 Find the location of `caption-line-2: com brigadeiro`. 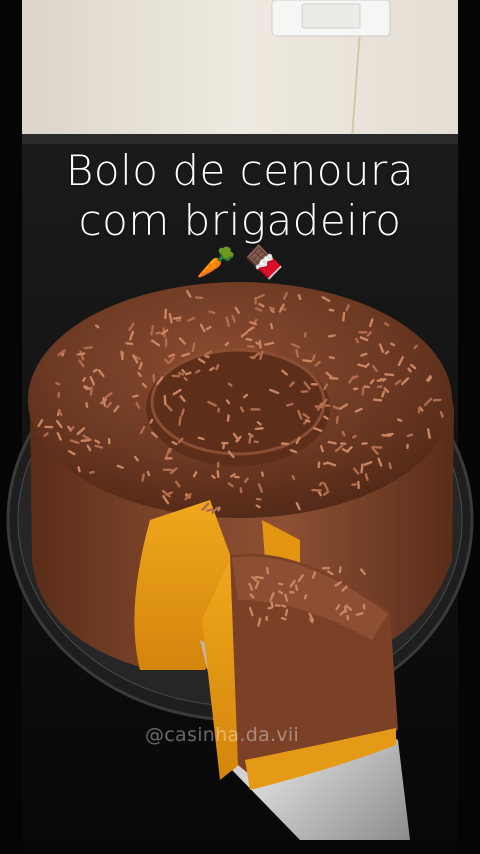

caption-line-2: com brigadeiro is located at coordinates (240, 220).